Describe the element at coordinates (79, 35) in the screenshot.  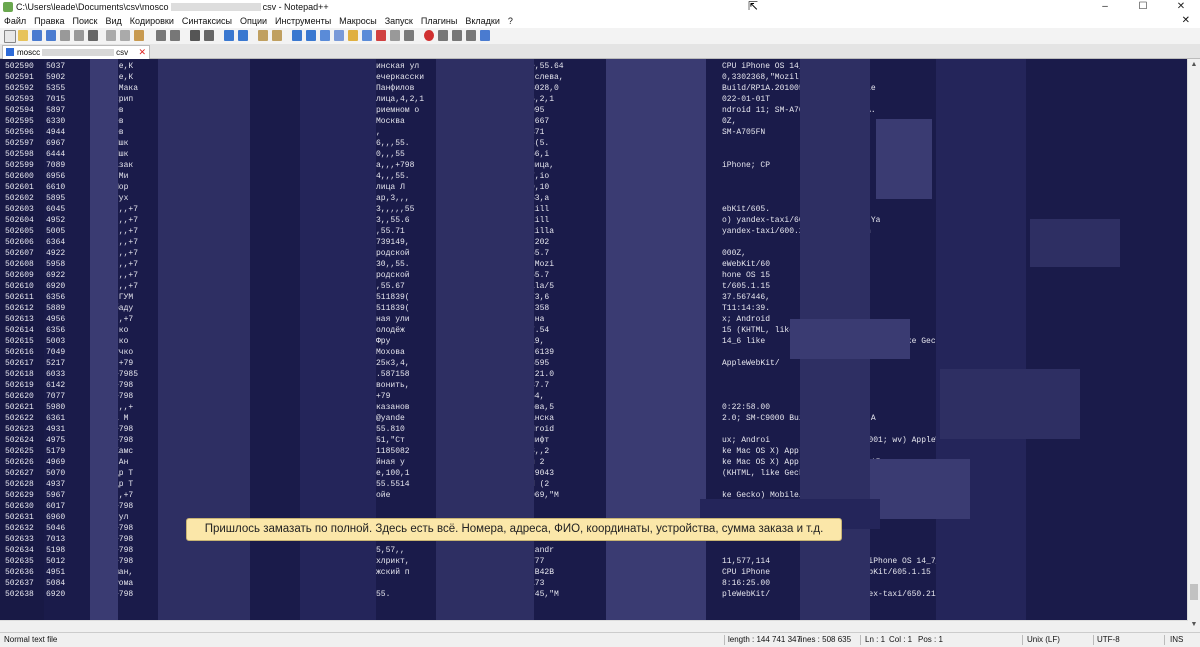
I see `close-all-icon` at that location.